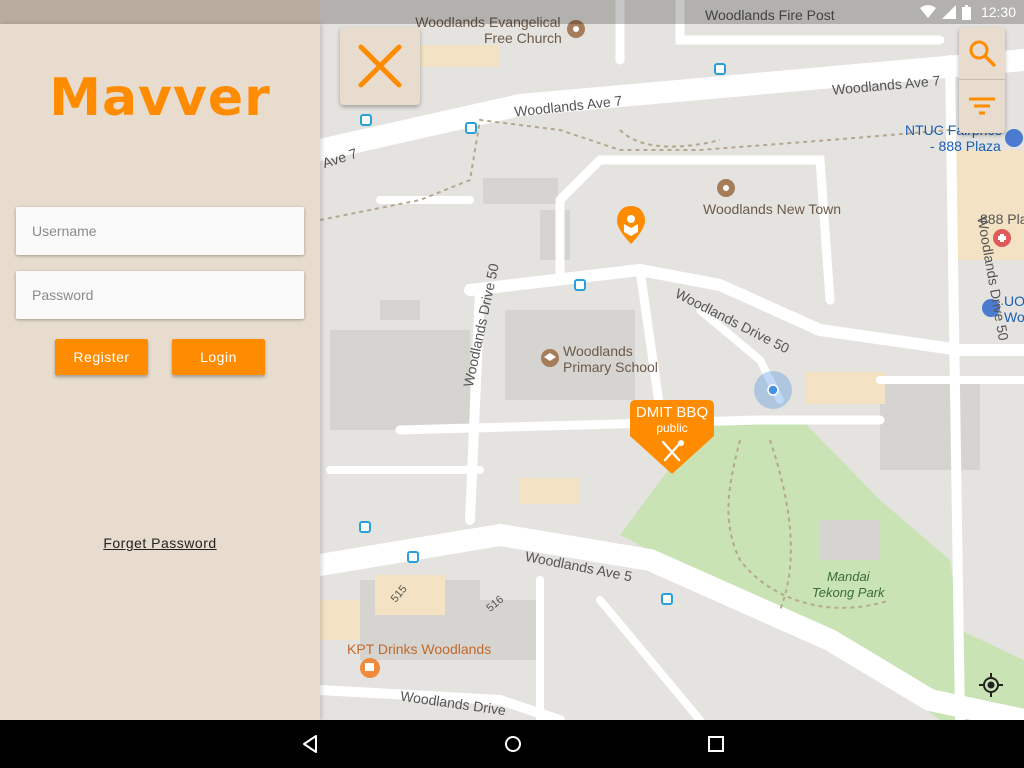 Image resolution: width=1024 pixels, height=768 pixels. I want to click on ntuc-label-line2: - 888 Plaza, so click(965, 146).